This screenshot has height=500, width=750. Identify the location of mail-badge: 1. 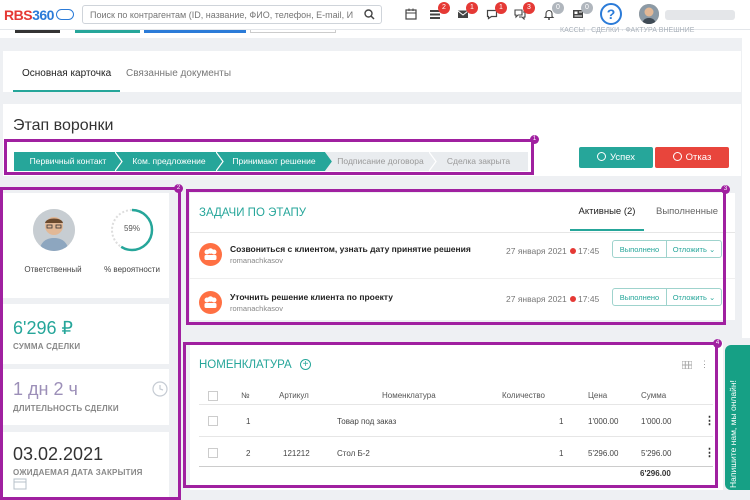
(472, 8).